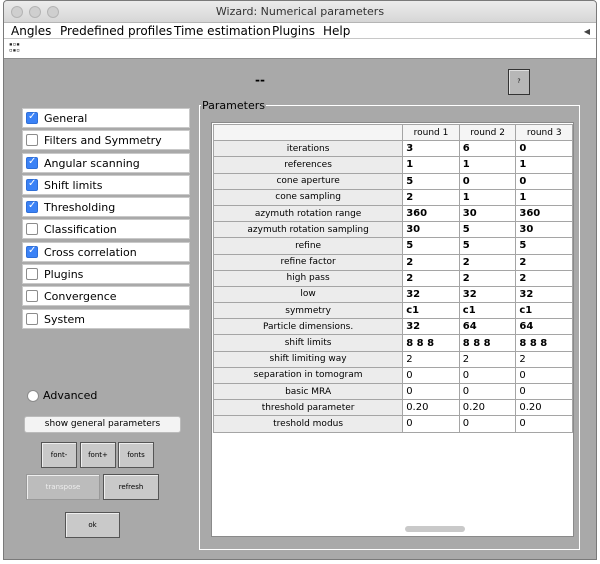  What do you see at coordinates (31, 31) in the screenshot?
I see `menu-angles: Angles` at bounding box center [31, 31].